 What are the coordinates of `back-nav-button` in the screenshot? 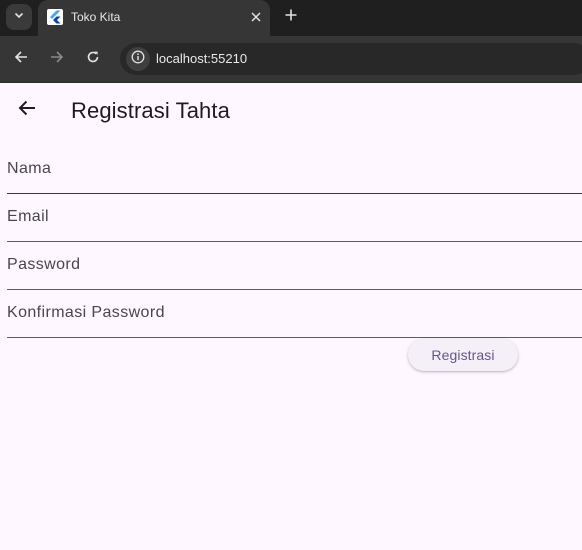 It's located at (21, 59).